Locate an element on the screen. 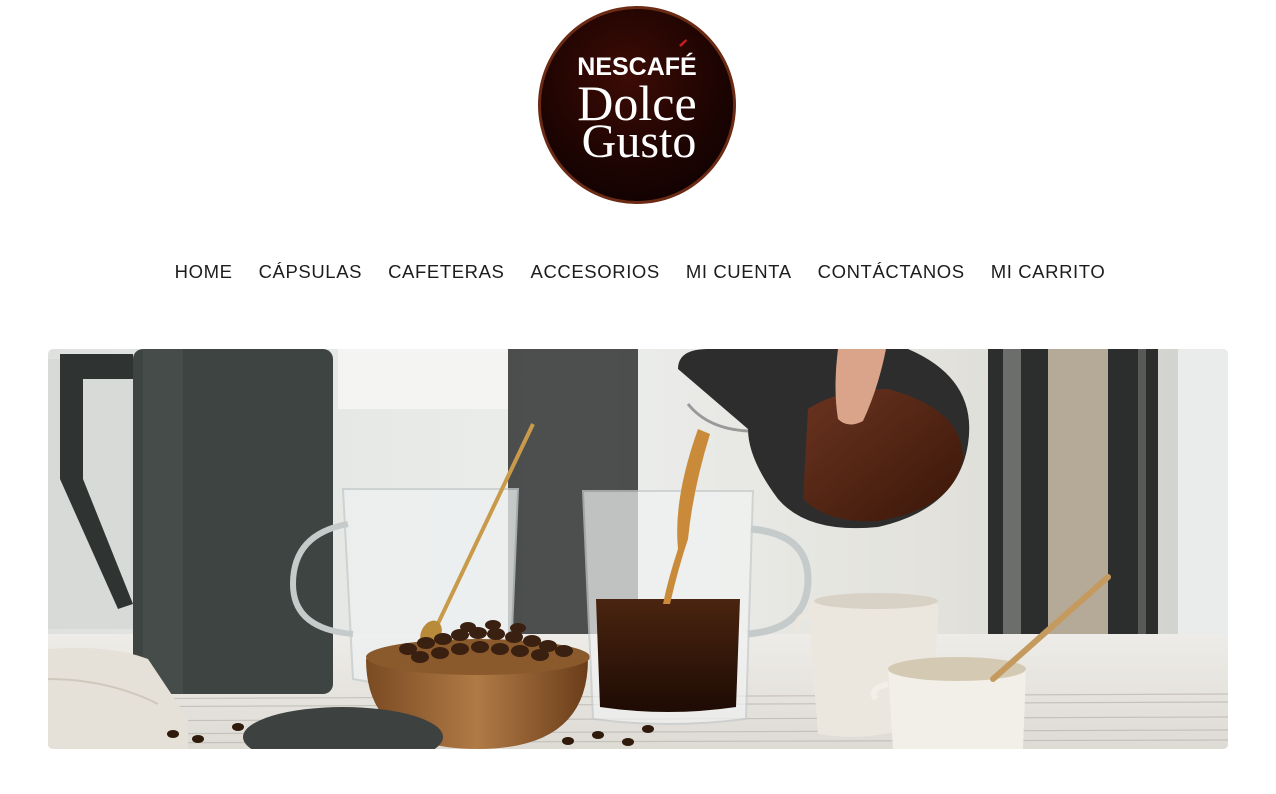 The height and width of the screenshot is (794, 1276). nav-item-cafeteras: CAFETERAS is located at coordinates (446, 272).